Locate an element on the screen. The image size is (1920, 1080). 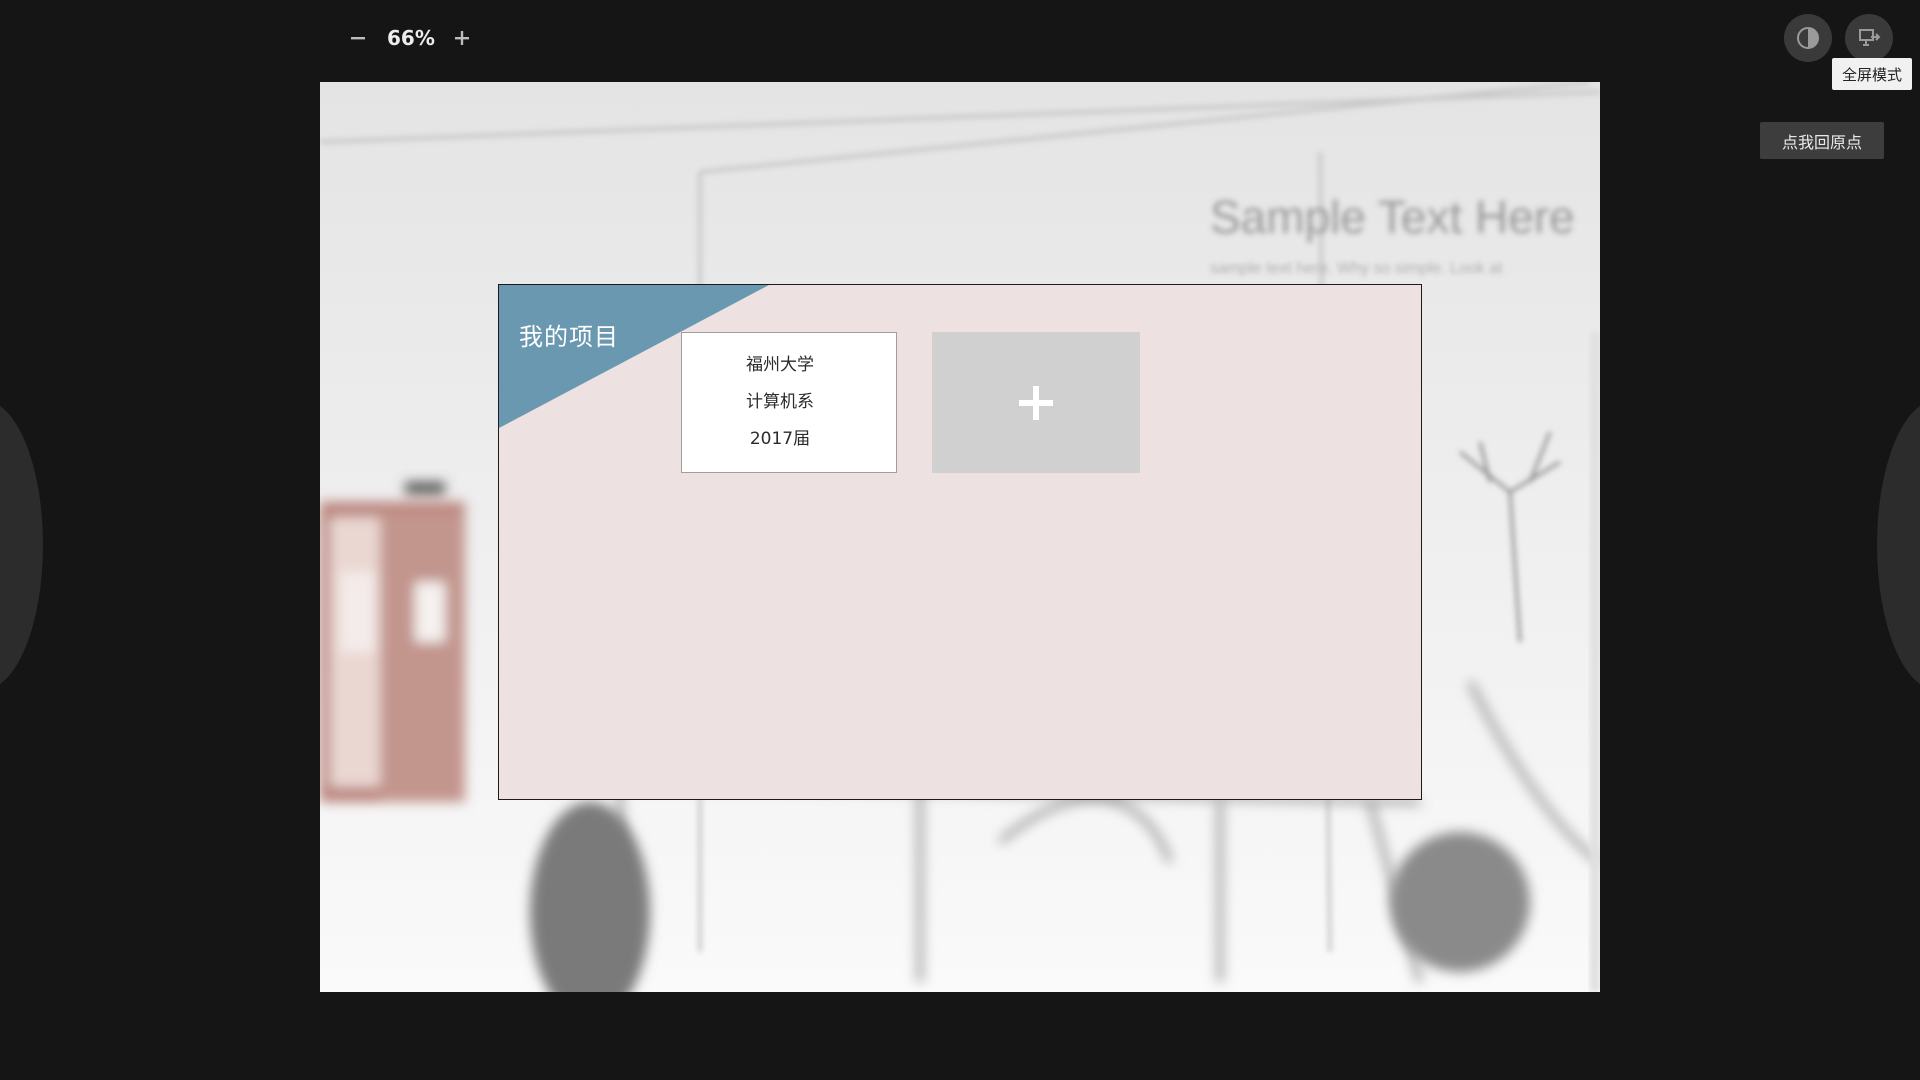
zoom-level: 66% is located at coordinates (411, 38).